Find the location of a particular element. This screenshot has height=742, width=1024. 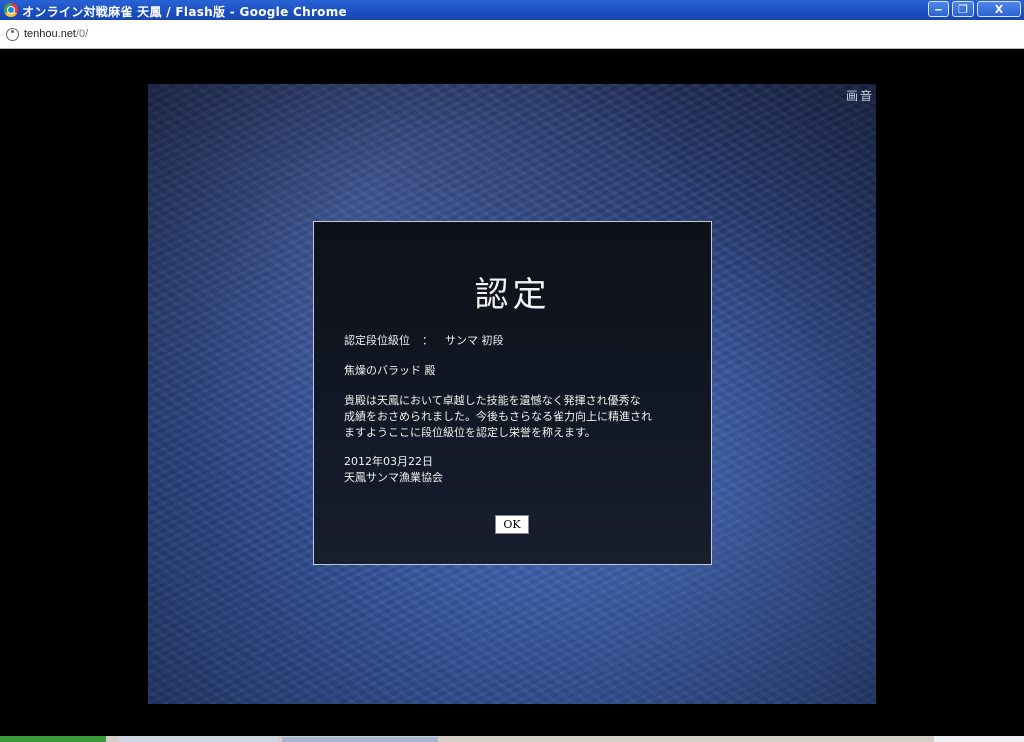

certification-date: 2012年03月22日 is located at coordinates (388, 461).